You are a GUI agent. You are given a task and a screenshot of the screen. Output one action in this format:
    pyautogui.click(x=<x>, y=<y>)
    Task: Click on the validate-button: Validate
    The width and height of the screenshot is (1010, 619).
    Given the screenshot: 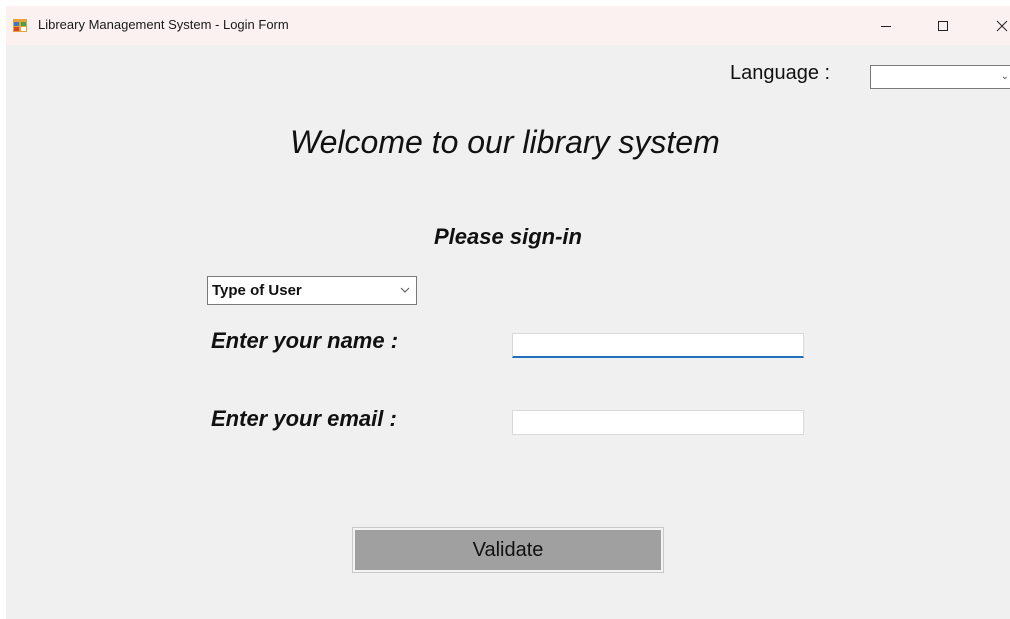 What is the action you would take?
    pyautogui.click(x=508, y=550)
    